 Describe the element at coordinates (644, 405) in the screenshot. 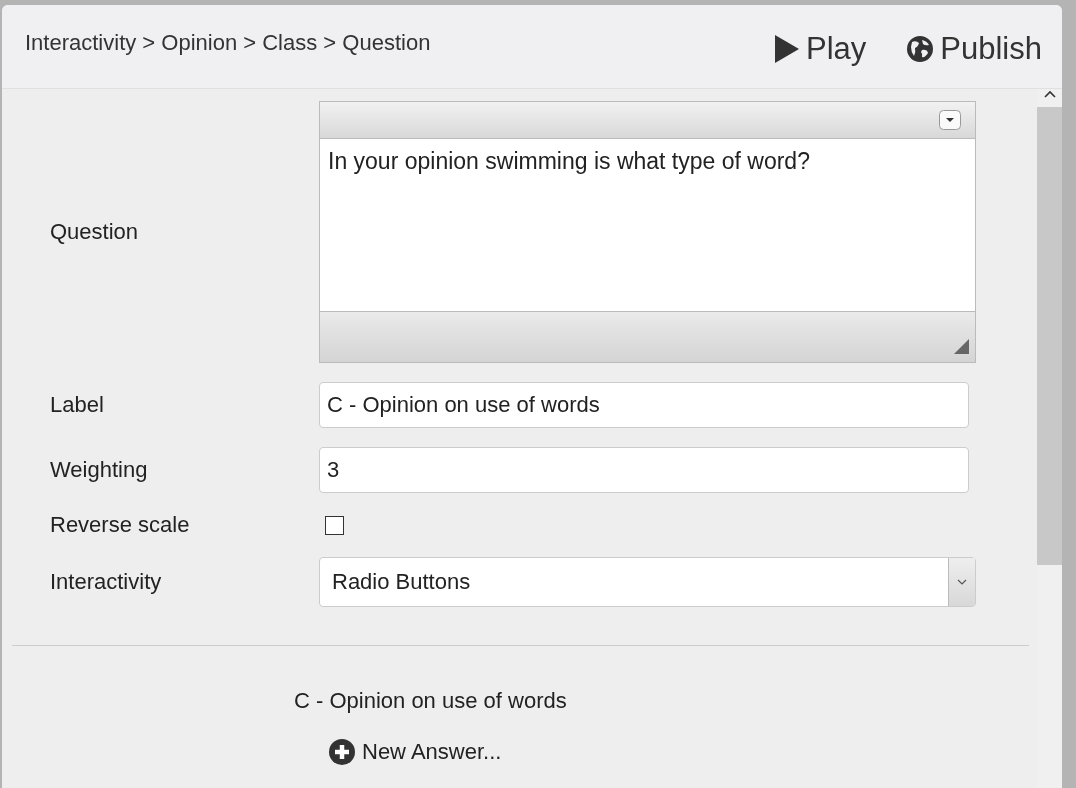

I see `text-field: C - Opinion on use of words` at that location.